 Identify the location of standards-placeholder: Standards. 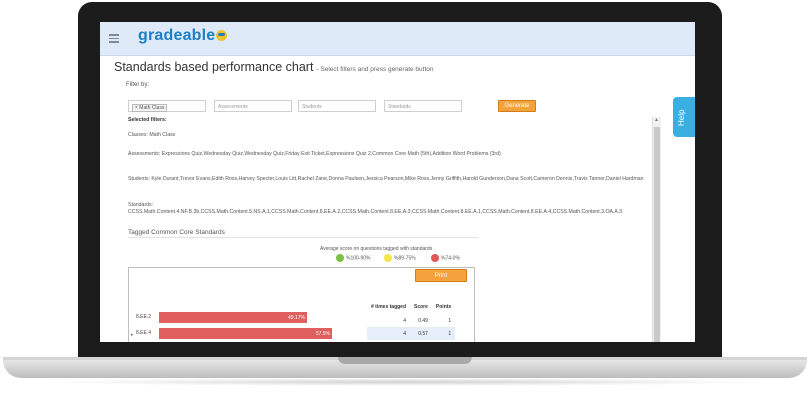
(399, 107).